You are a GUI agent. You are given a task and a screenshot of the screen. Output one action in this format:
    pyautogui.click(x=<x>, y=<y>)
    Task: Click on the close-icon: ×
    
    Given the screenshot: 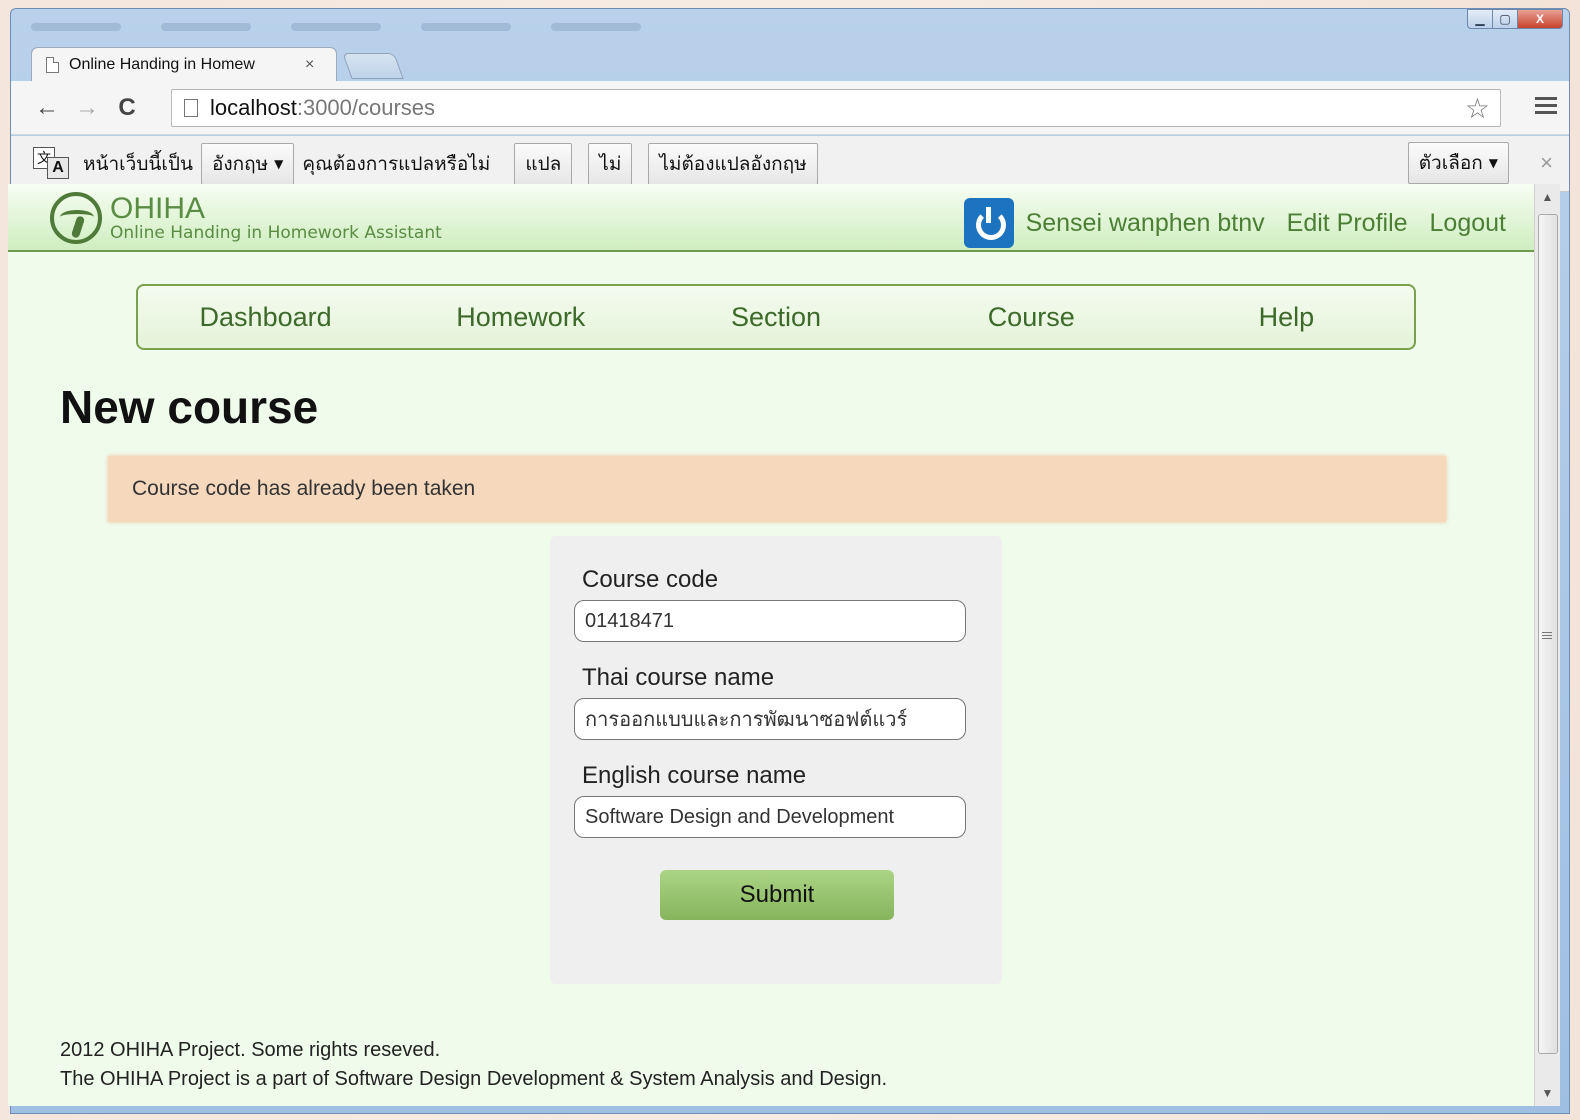 What is the action you would take?
    pyautogui.click(x=1546, y=163)
    